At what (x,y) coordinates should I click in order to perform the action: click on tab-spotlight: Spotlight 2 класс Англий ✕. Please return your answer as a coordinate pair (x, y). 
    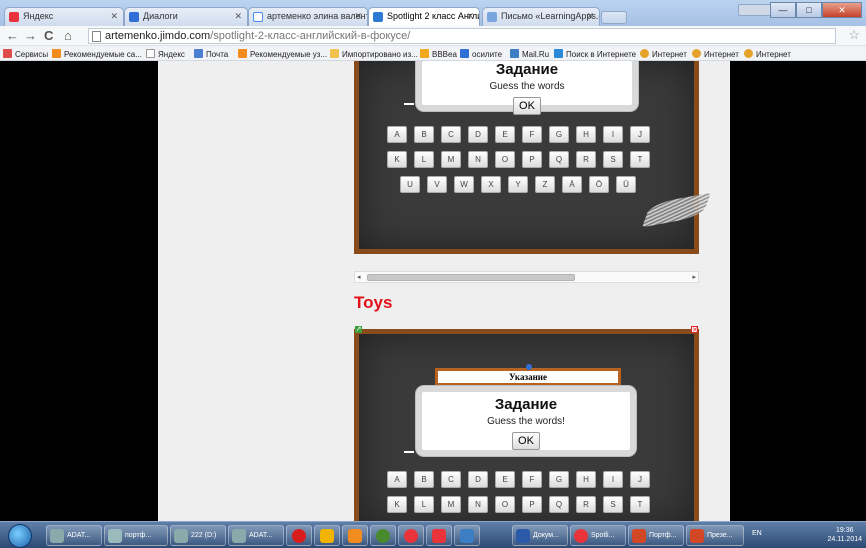
    Looking at the image, I should click on (424, 17).